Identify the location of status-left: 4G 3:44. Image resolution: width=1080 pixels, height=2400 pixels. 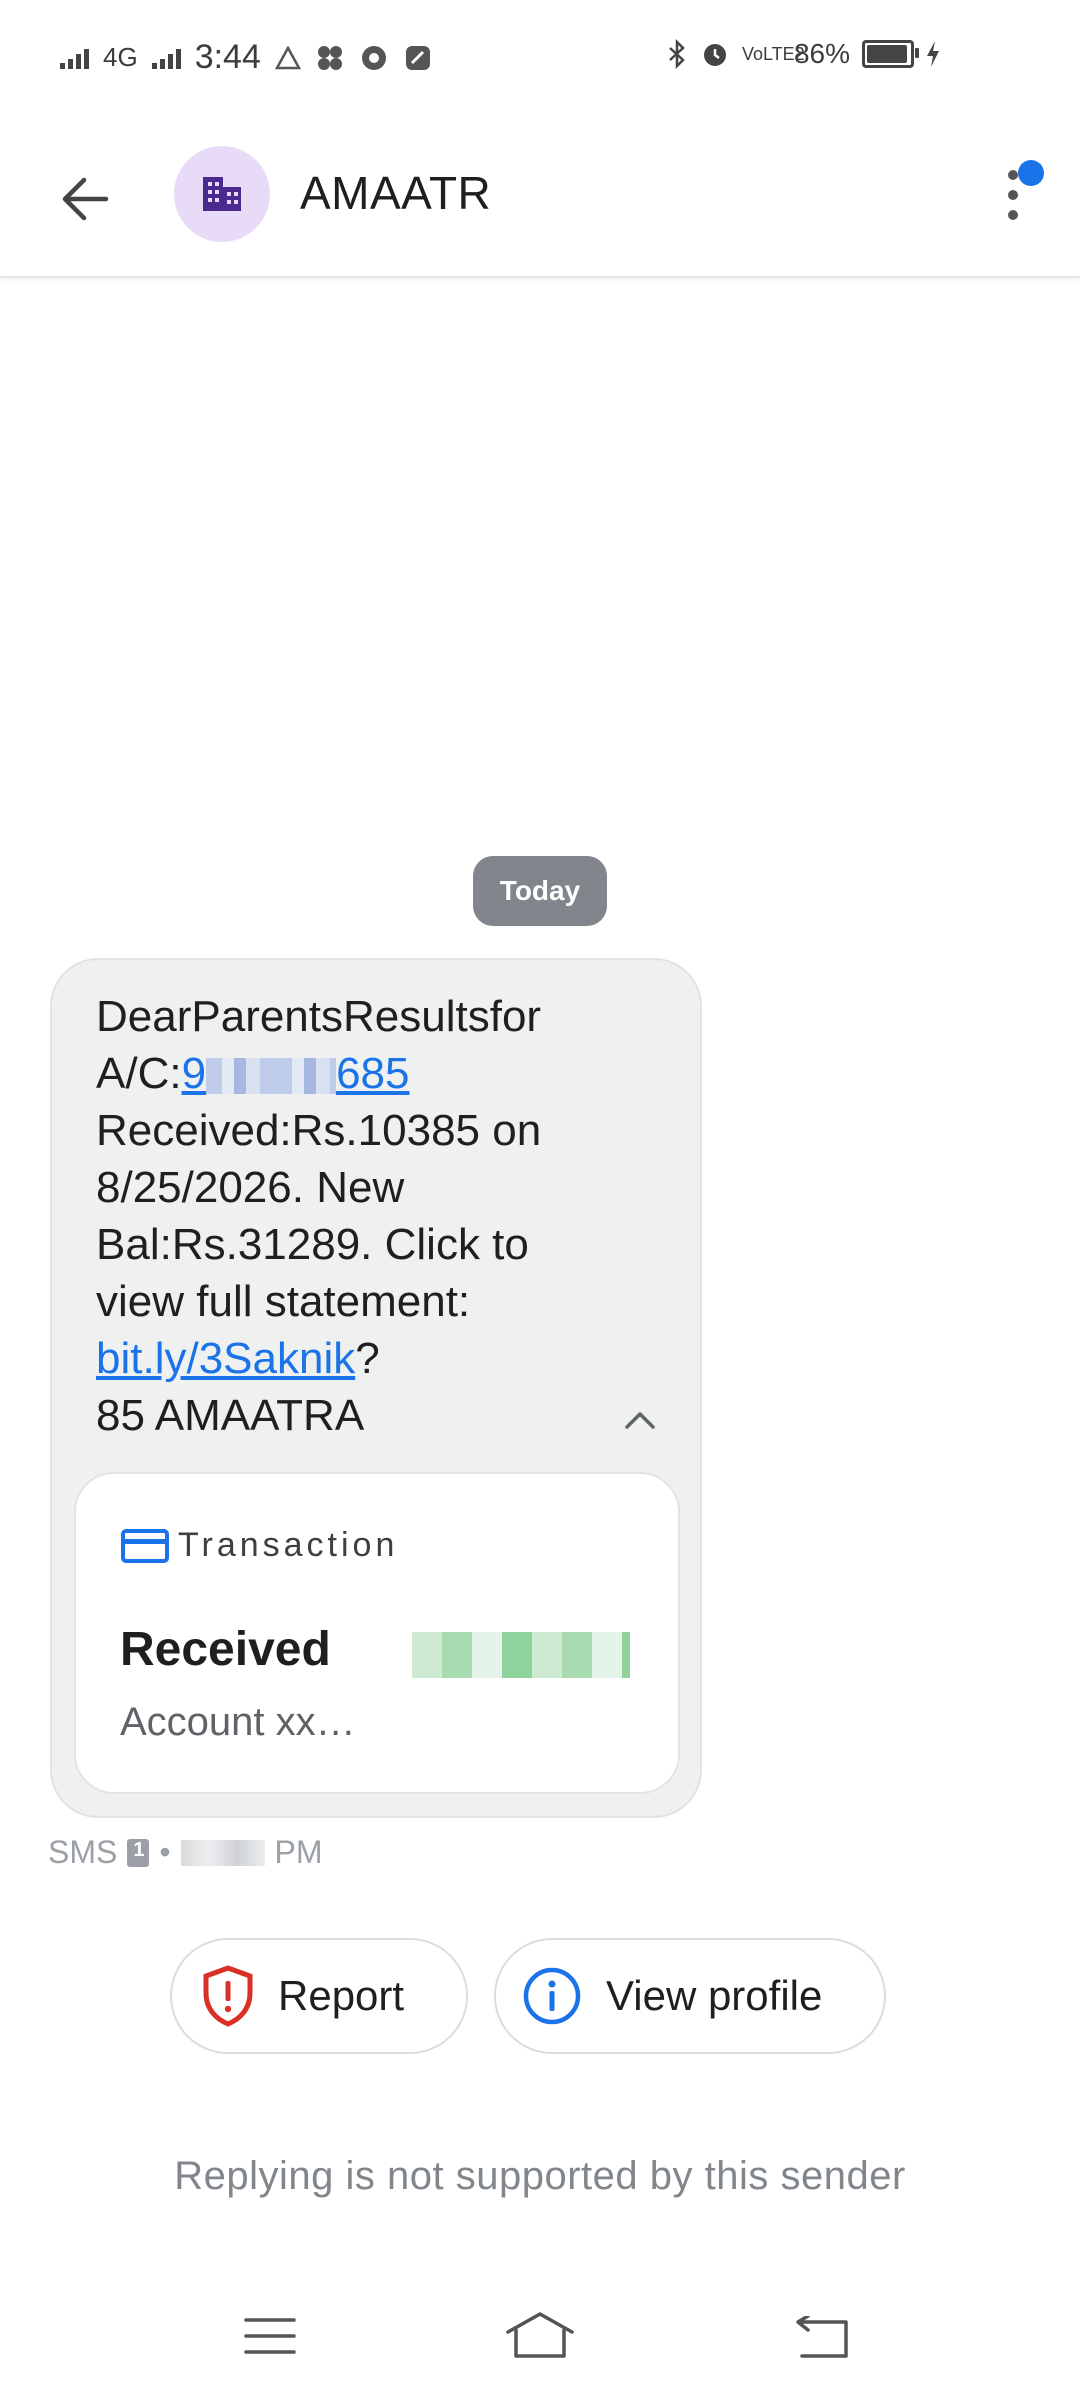
(246, 57).